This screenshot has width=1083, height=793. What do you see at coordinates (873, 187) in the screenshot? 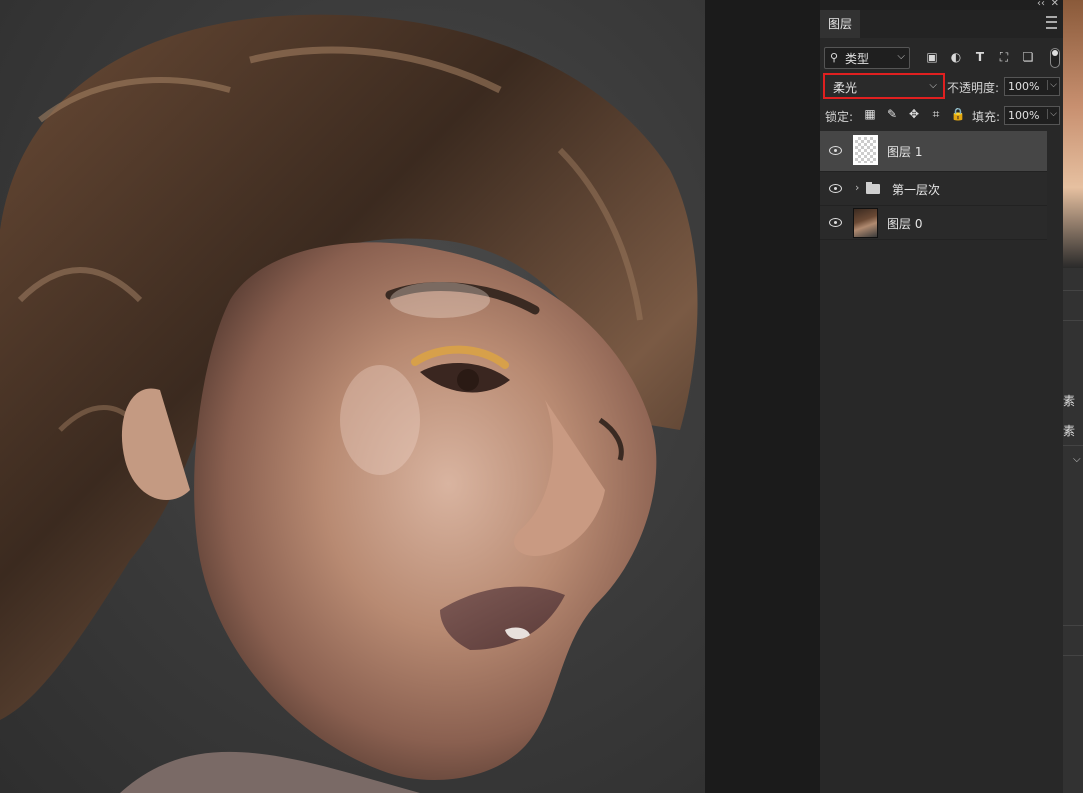
I see `folder-icon` at bounding box center [873, 187].